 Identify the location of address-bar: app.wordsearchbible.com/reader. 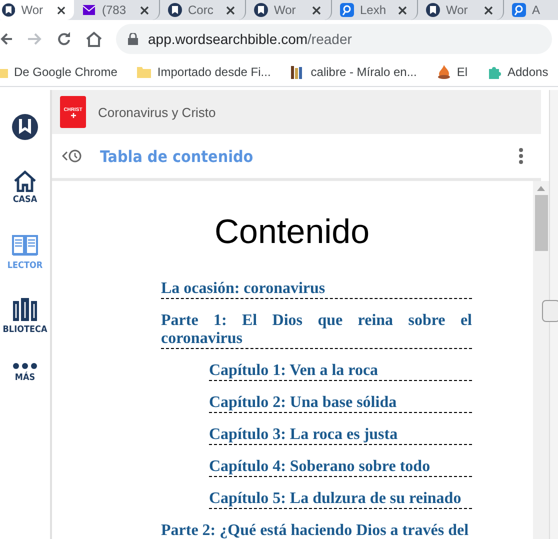
(334, 39).